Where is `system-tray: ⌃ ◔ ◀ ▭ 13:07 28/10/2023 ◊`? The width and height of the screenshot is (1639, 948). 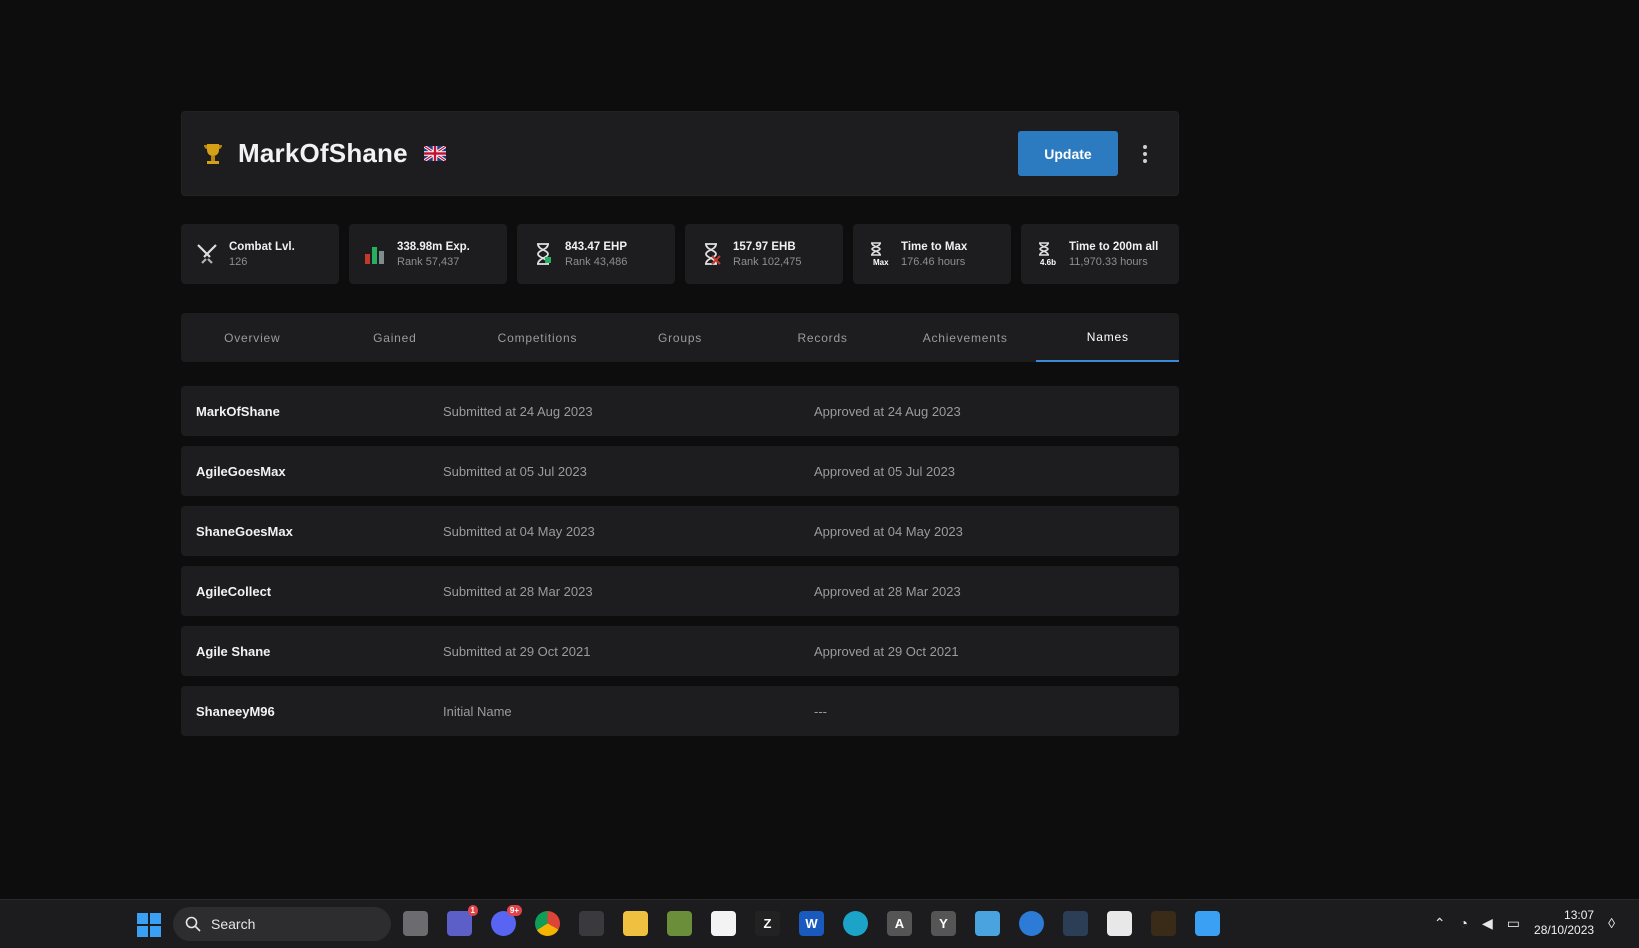 system-tray: ⌃ ◔ ◀ ▭ 13:07 28/10/2023 ◊ is located at coordinates (1524, 923).